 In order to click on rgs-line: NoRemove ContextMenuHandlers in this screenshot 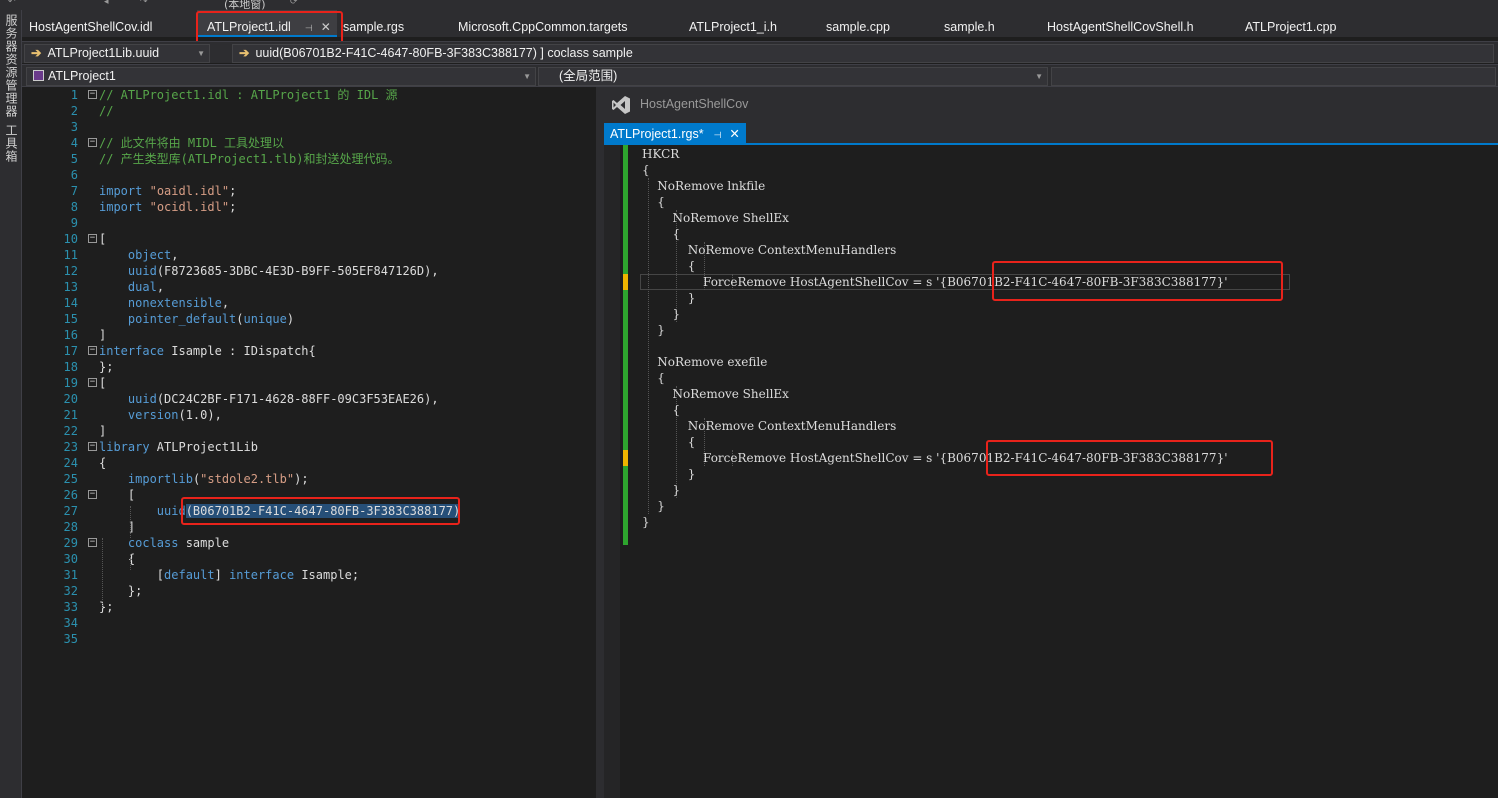, I will do `click(769, 250)`.